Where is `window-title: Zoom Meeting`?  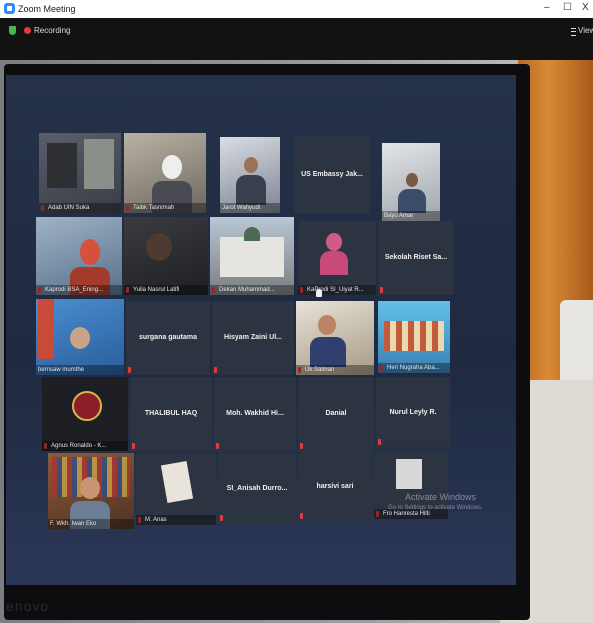 window-title: Zoom Meeting is located at coordinates (47, 9).